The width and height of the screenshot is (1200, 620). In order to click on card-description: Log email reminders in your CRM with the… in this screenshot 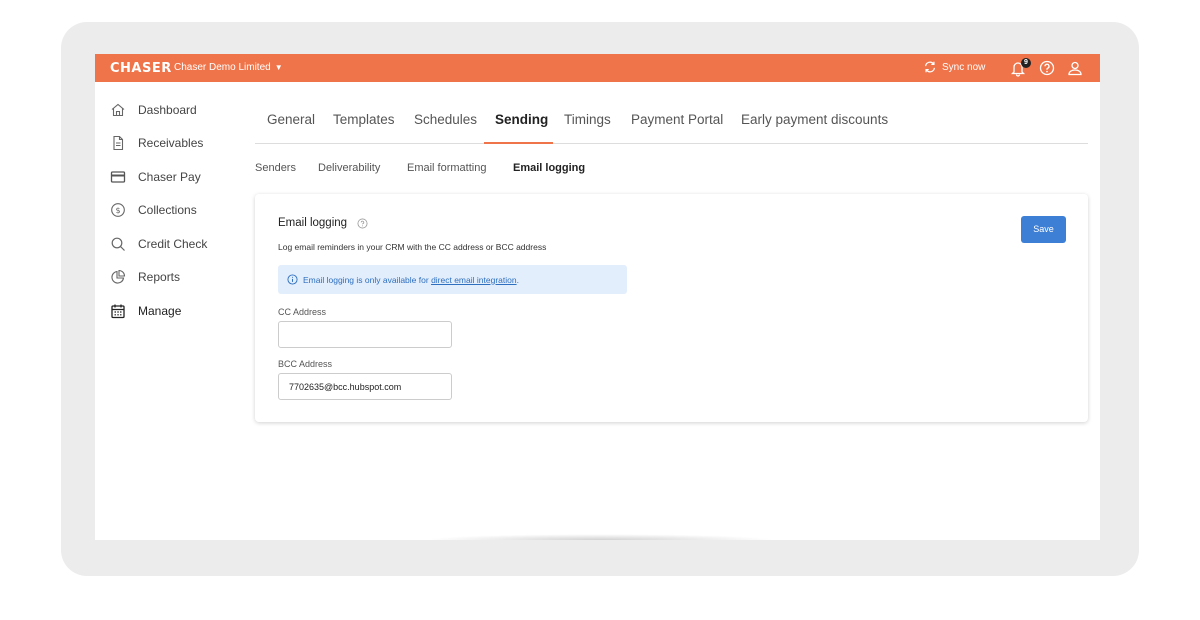, I will do `click(412, 247)`.